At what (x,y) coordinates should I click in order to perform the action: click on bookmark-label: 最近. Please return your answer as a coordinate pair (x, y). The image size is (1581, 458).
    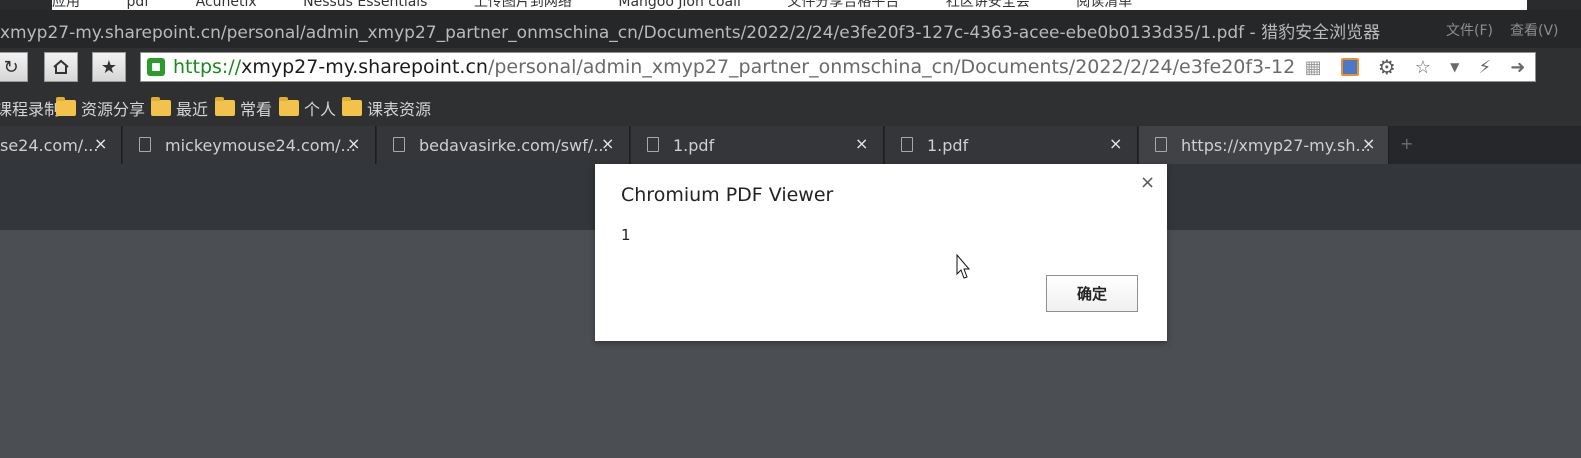
    Looking at the image, I should click on (192, 109).